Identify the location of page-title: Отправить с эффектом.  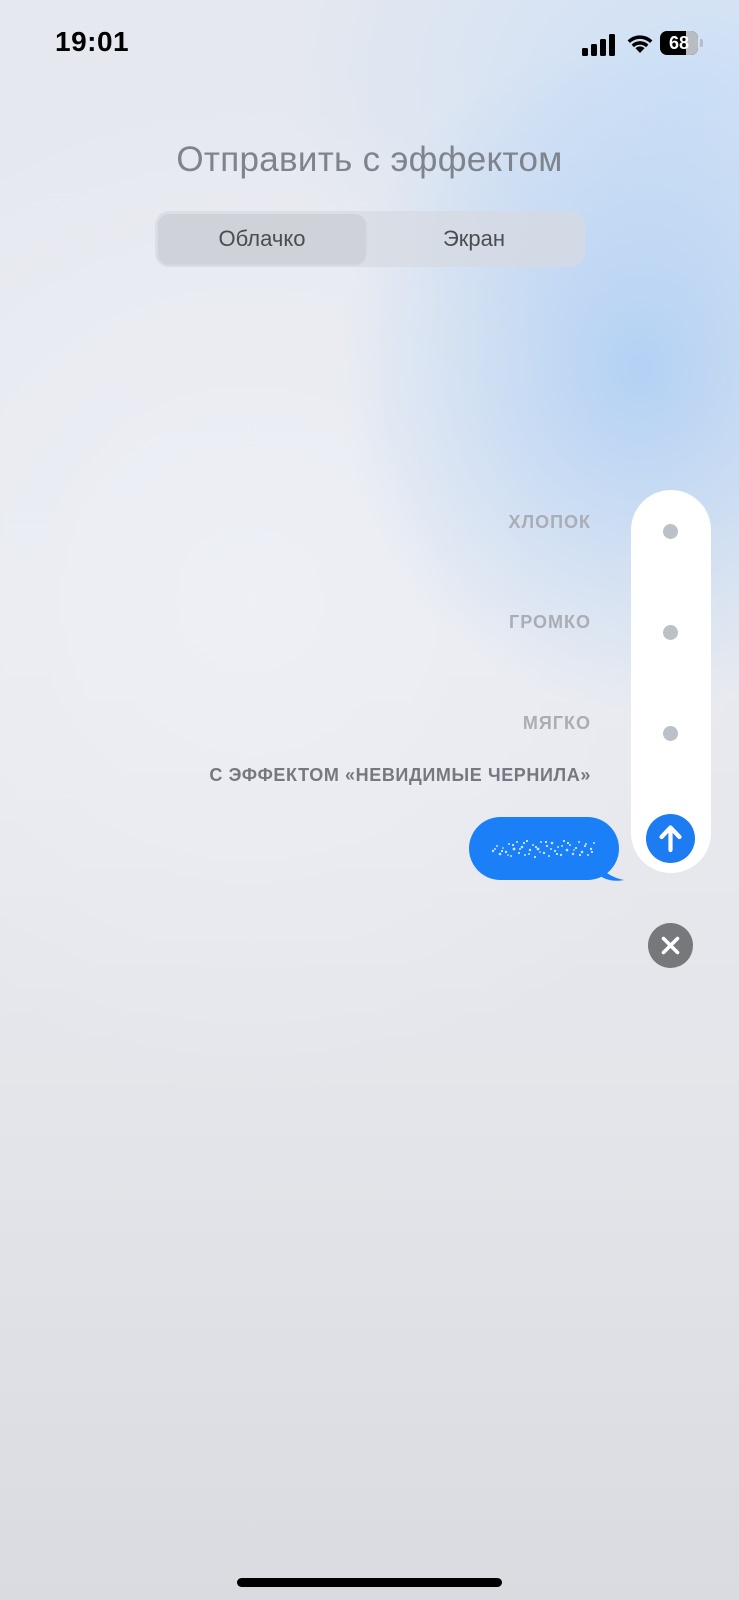
(369, 159).